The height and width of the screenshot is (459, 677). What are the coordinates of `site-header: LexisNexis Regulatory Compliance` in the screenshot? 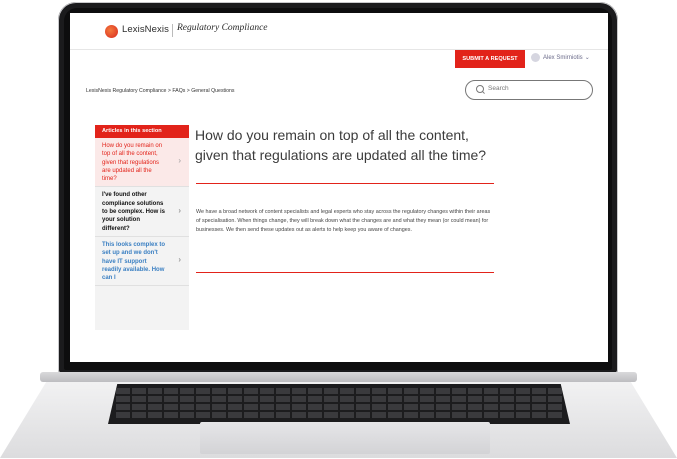 It's located at (339, 31).